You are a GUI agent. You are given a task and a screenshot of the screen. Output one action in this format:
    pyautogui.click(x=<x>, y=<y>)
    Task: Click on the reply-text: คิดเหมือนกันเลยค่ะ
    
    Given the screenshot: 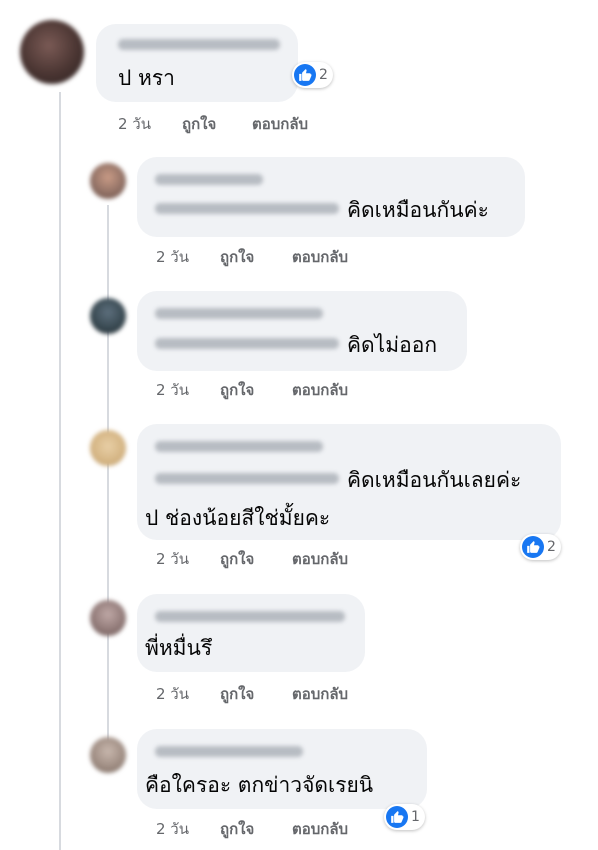 What is the action you would take?
    pyautogui.click(x=434, y=480)
    